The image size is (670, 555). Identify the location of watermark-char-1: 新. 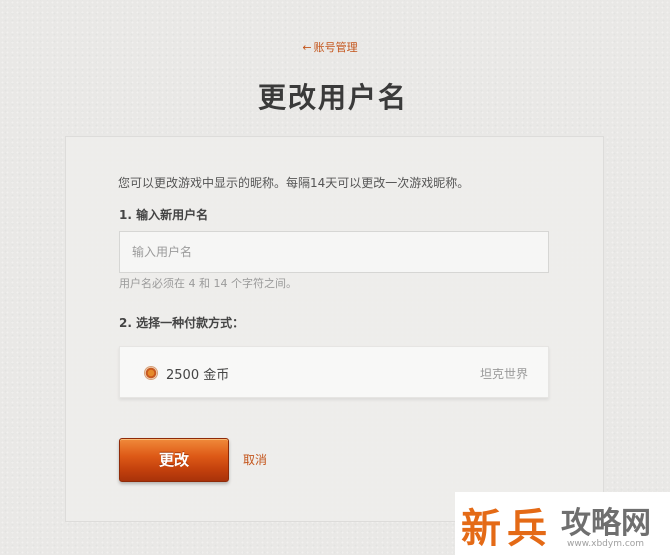
(481, 529).